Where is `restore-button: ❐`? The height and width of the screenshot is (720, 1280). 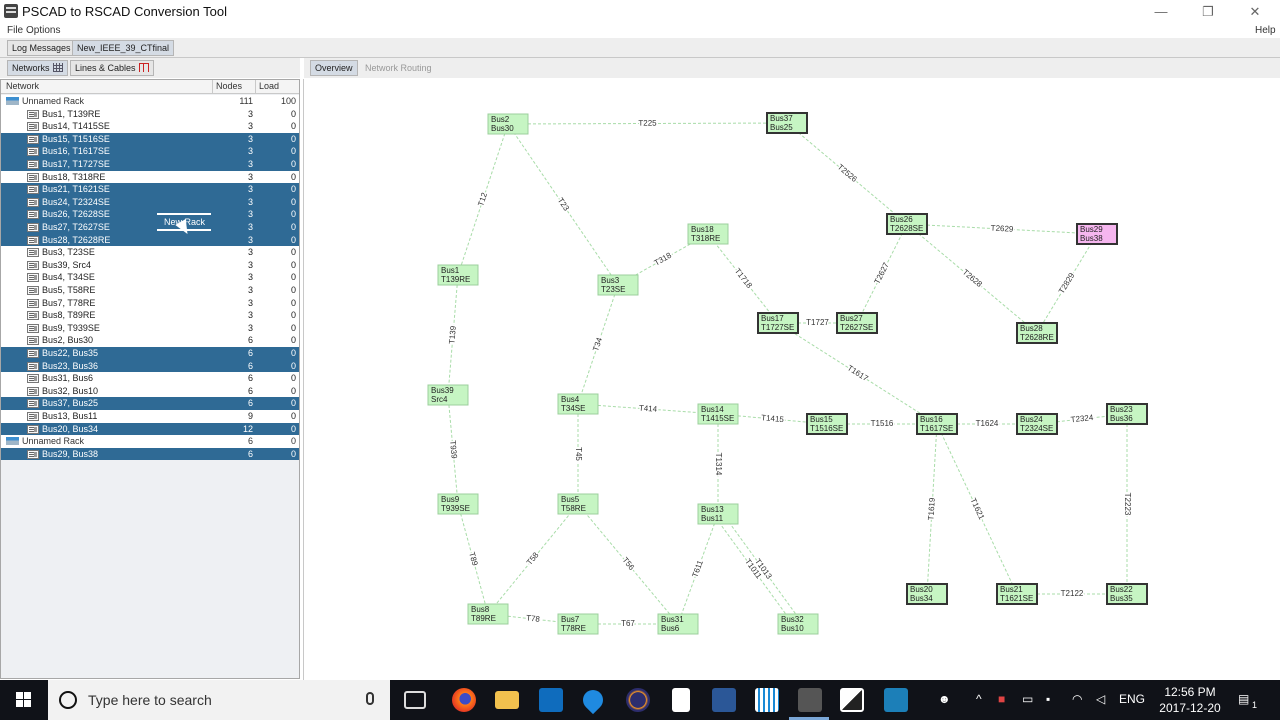 restore-button: ❐ is located at coordinates (1208, 12).